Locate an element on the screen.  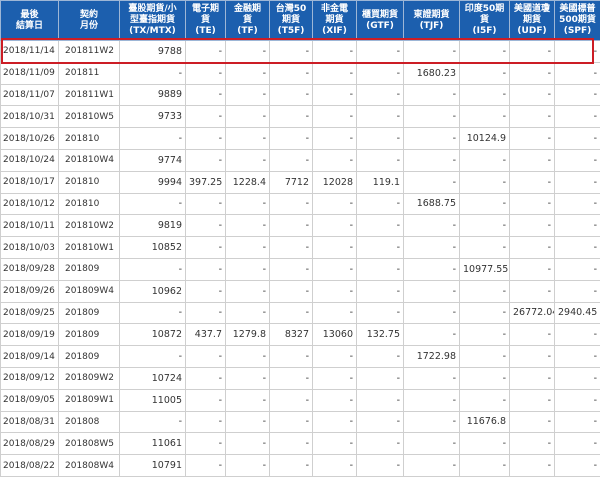
settlement-date-cell: 2018/10/11 is located at coordinates (30, 226).